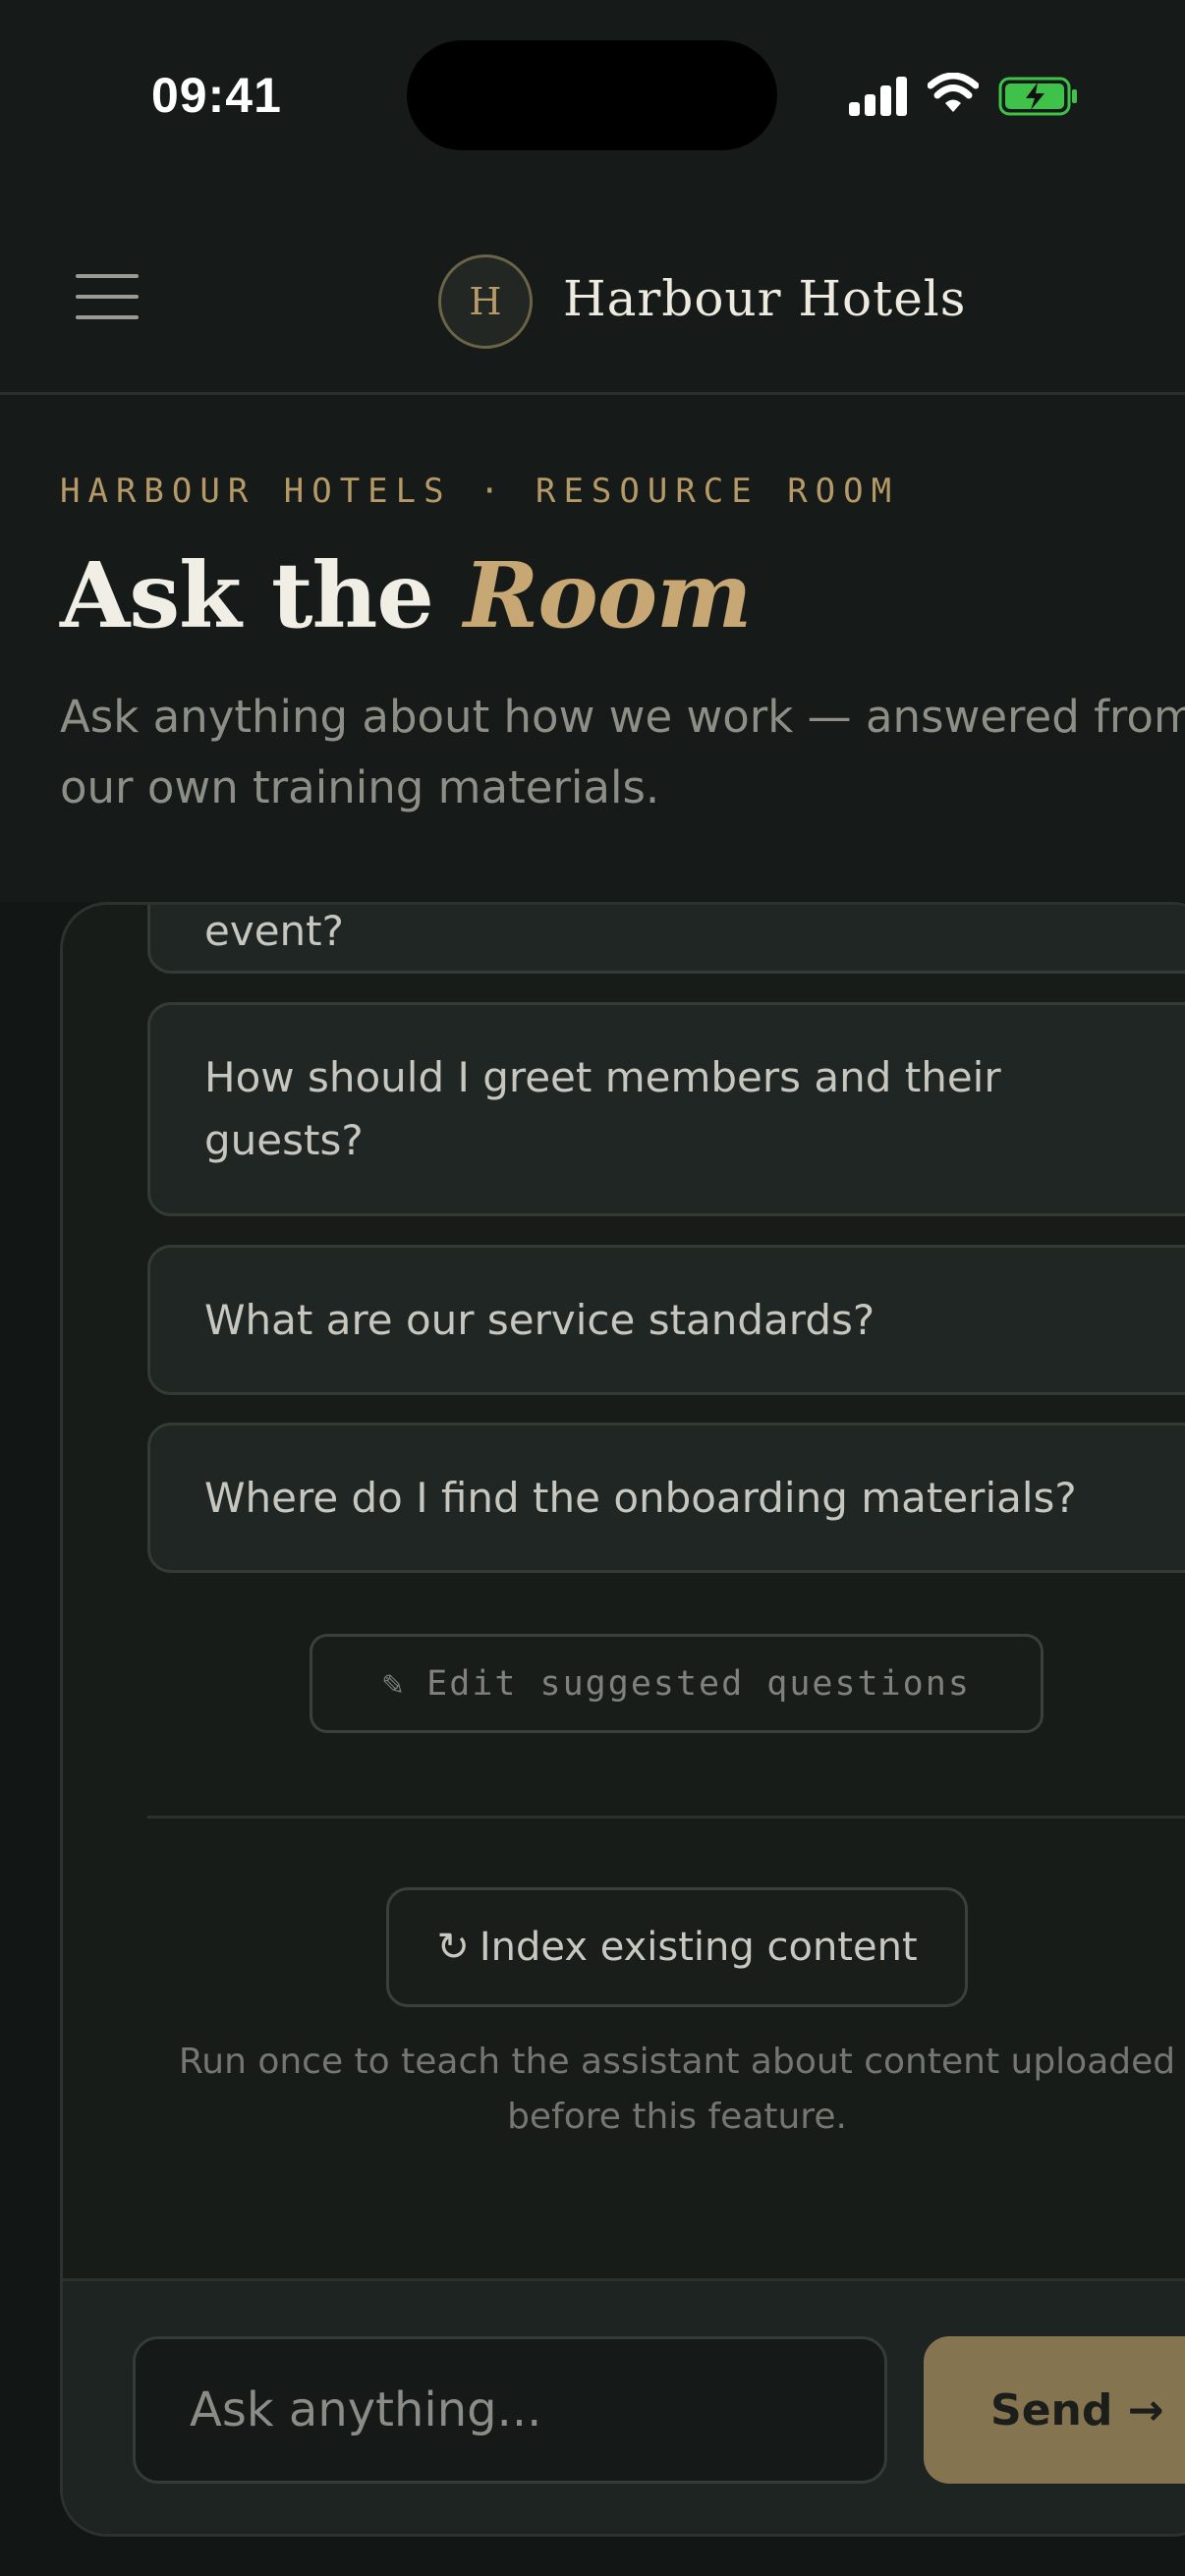  Describe the element at coordinates (540, 1319) in the screenshot. I see `suggested-question-text: What are our service standards?` at that location.